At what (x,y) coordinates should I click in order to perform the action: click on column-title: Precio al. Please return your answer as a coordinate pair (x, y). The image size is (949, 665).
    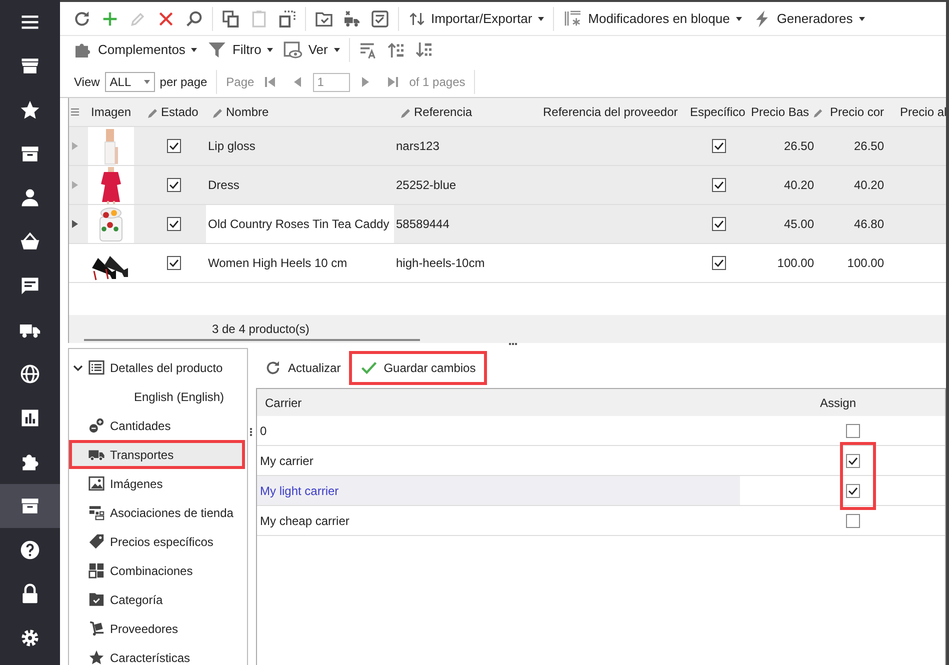
    Looking at the image, I should click on (923, 112).